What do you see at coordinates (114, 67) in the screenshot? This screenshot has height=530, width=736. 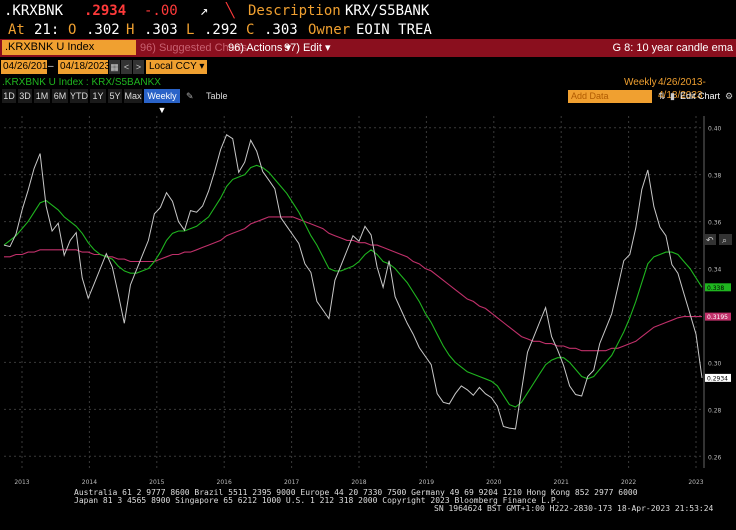 I see `calendar-icon: ▦` at bounding box center [114, 67].